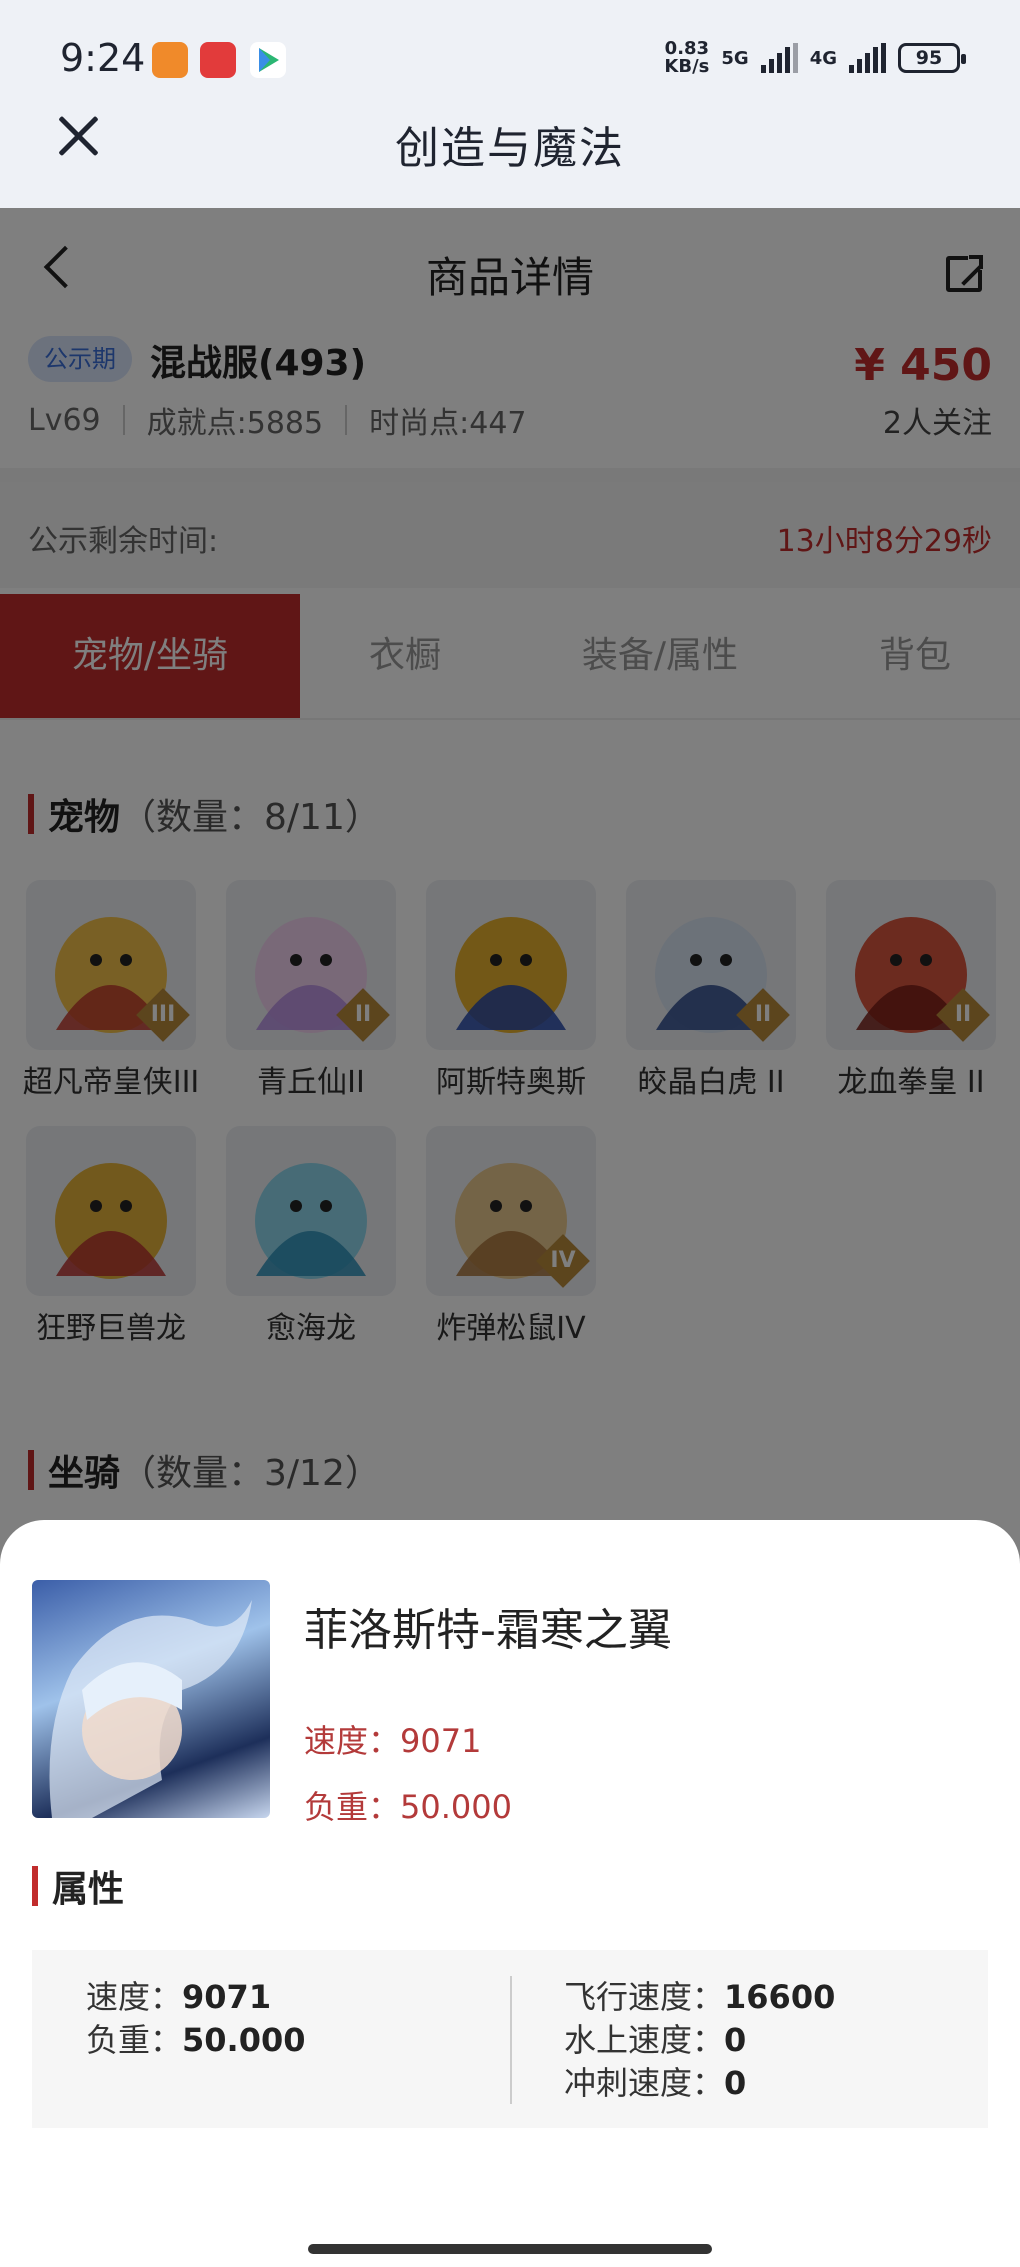 Image resolution: width=1020 pixels, height=2267 pixels. Describe the element at coordinates (179, 1997) in the screenshot. I see `attr-row: 速度：9071` at that location.